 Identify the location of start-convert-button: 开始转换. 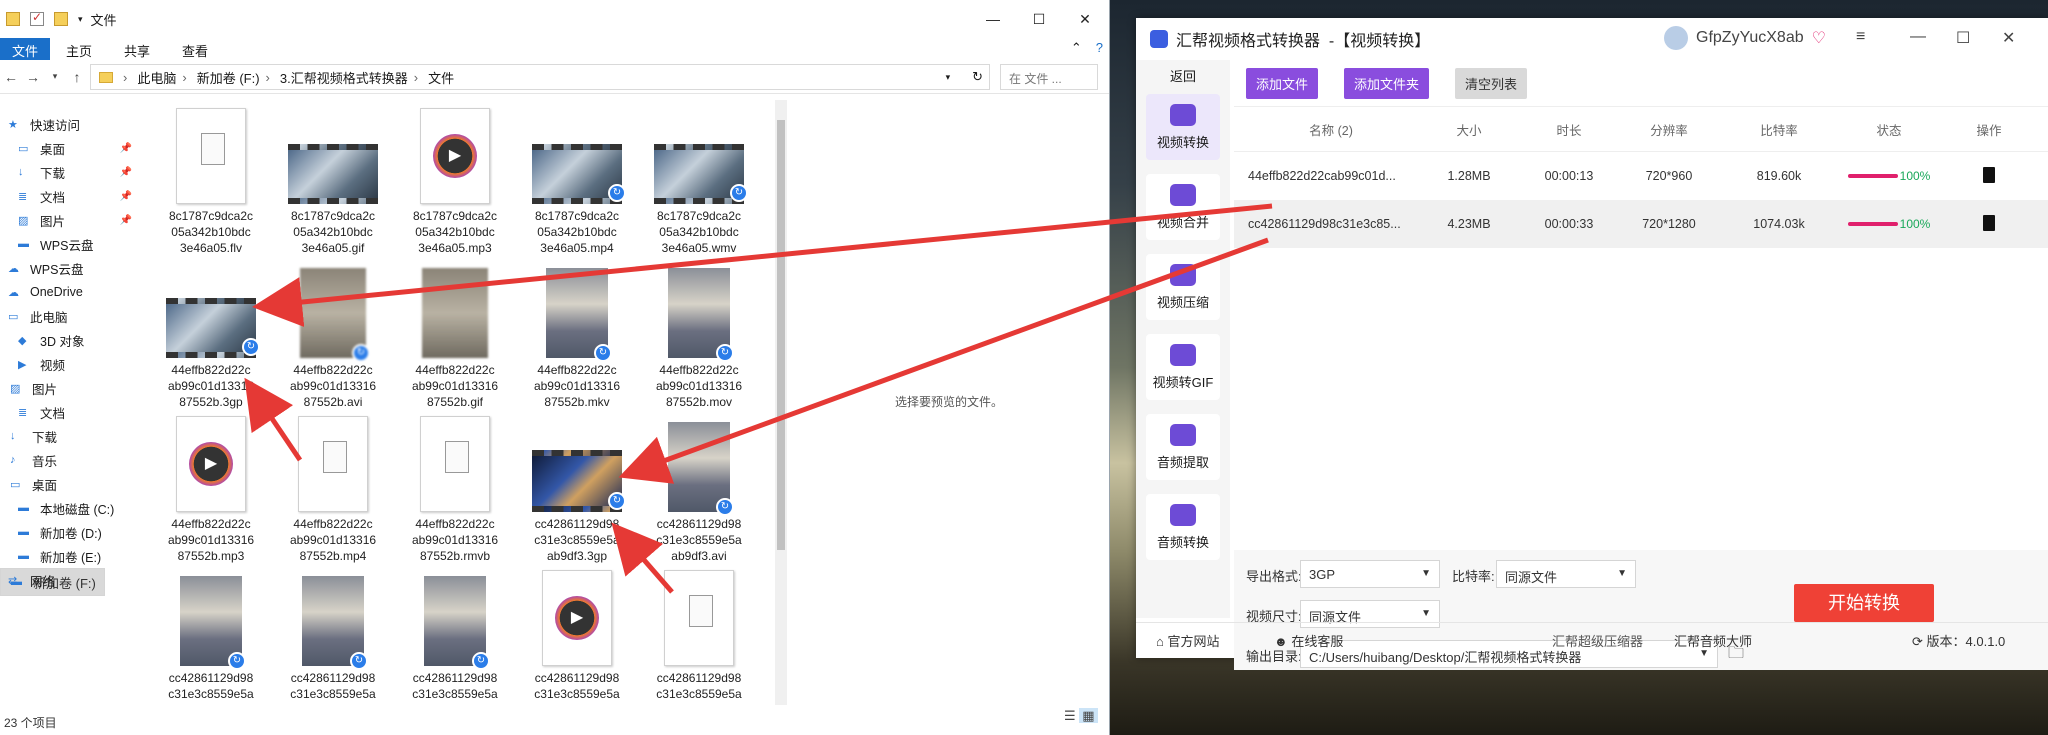
(1864, 603).